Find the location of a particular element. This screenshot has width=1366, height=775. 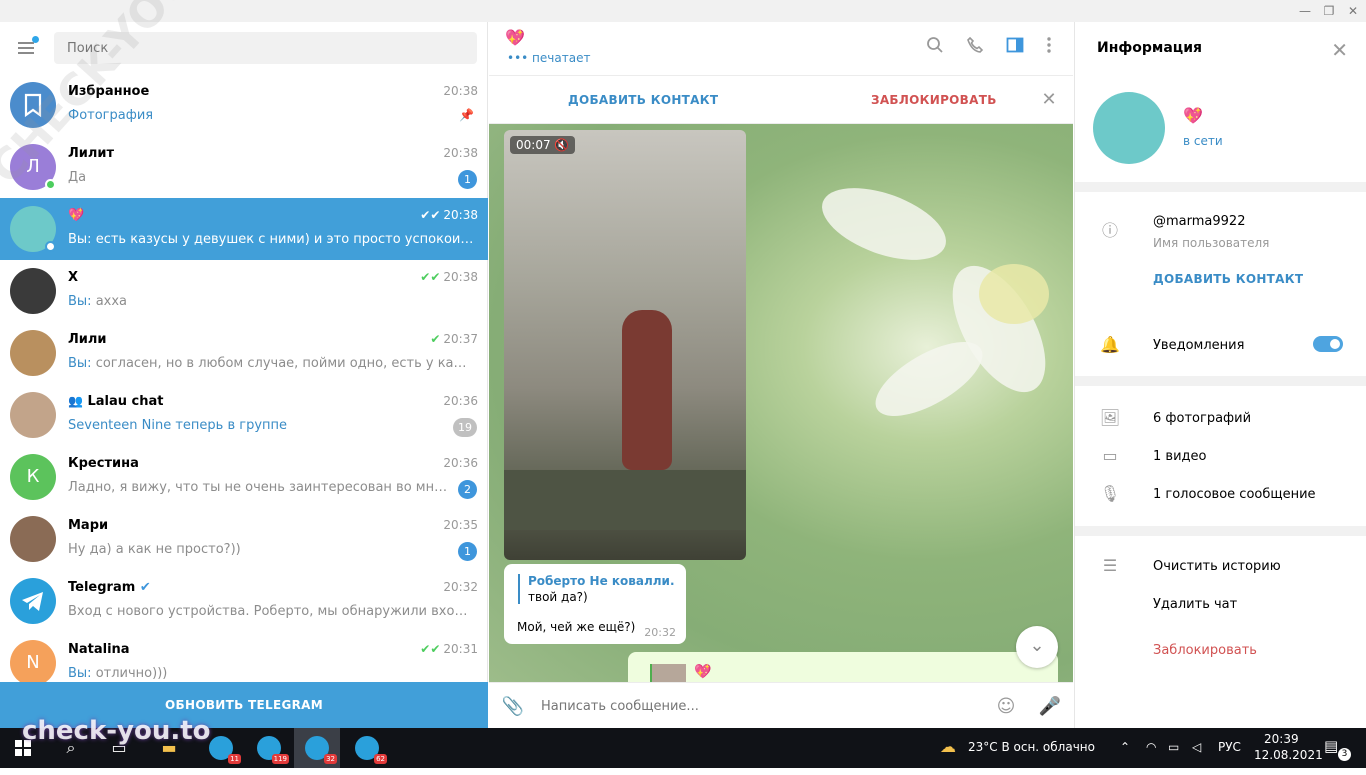

toggle-knob is located at coordinates (1335, 344).